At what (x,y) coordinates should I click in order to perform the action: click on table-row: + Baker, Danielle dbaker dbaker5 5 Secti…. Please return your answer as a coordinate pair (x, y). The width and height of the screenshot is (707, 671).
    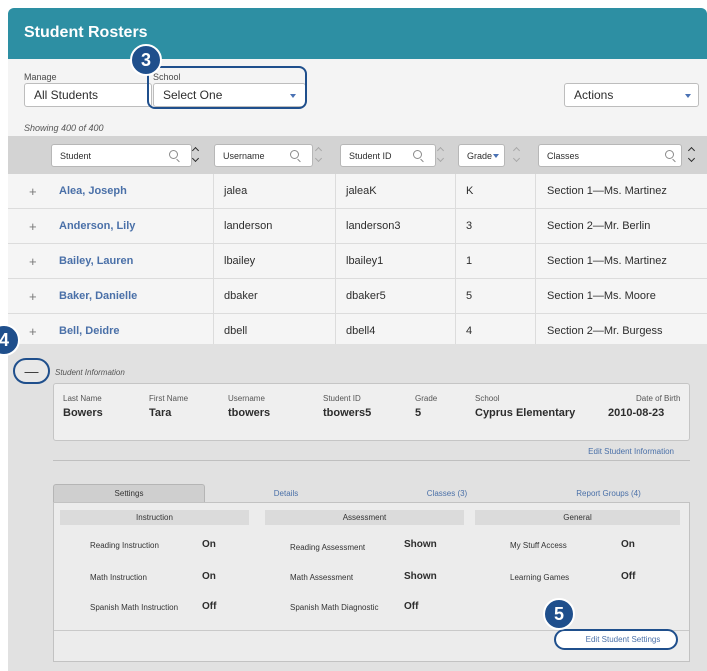
    Looking at the image, I should click on (357, 296).